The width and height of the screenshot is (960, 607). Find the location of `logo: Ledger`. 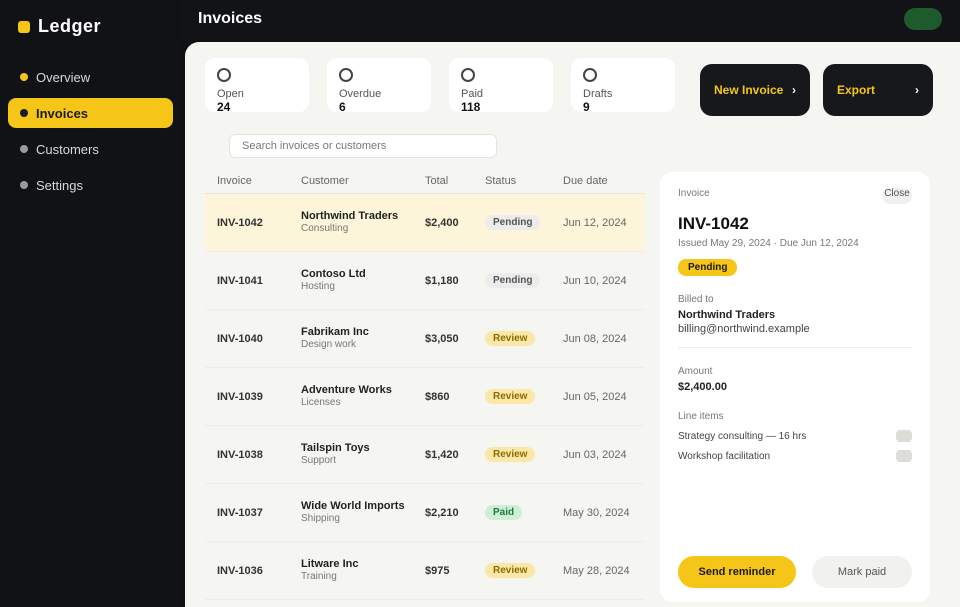

logo: Ledger is located at coordinates (59, 26).